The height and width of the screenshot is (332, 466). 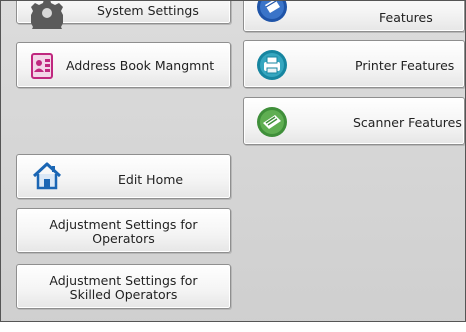 What do you see at coordinates (407, 122) in the screenshot?
I see `scanner-features-label: Scanner Features` at bounding box center [407, 122].